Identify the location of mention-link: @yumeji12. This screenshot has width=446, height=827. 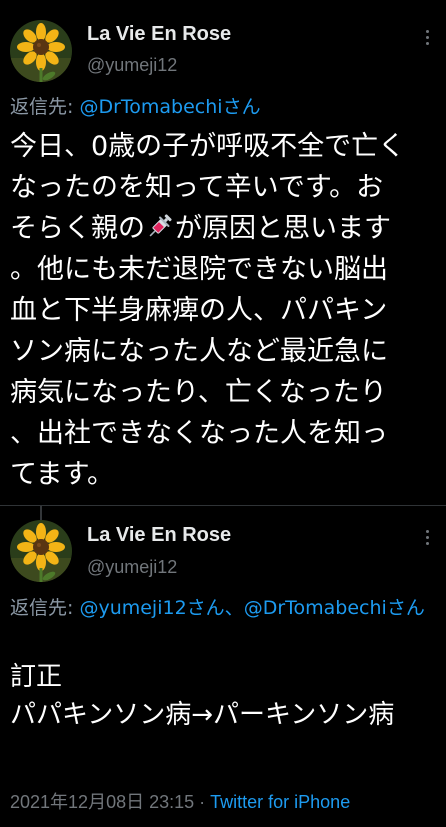
(132, 608).